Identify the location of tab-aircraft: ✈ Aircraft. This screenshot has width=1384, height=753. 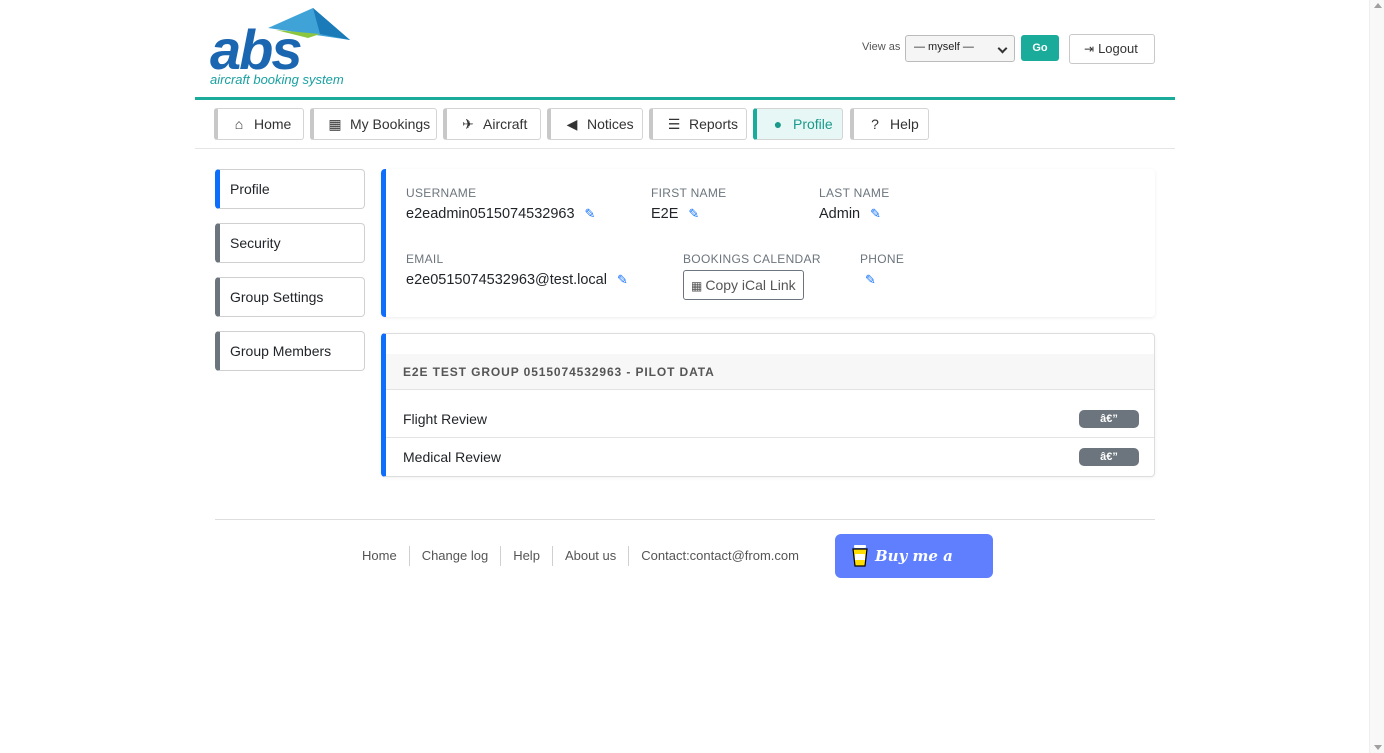
(492, 124).